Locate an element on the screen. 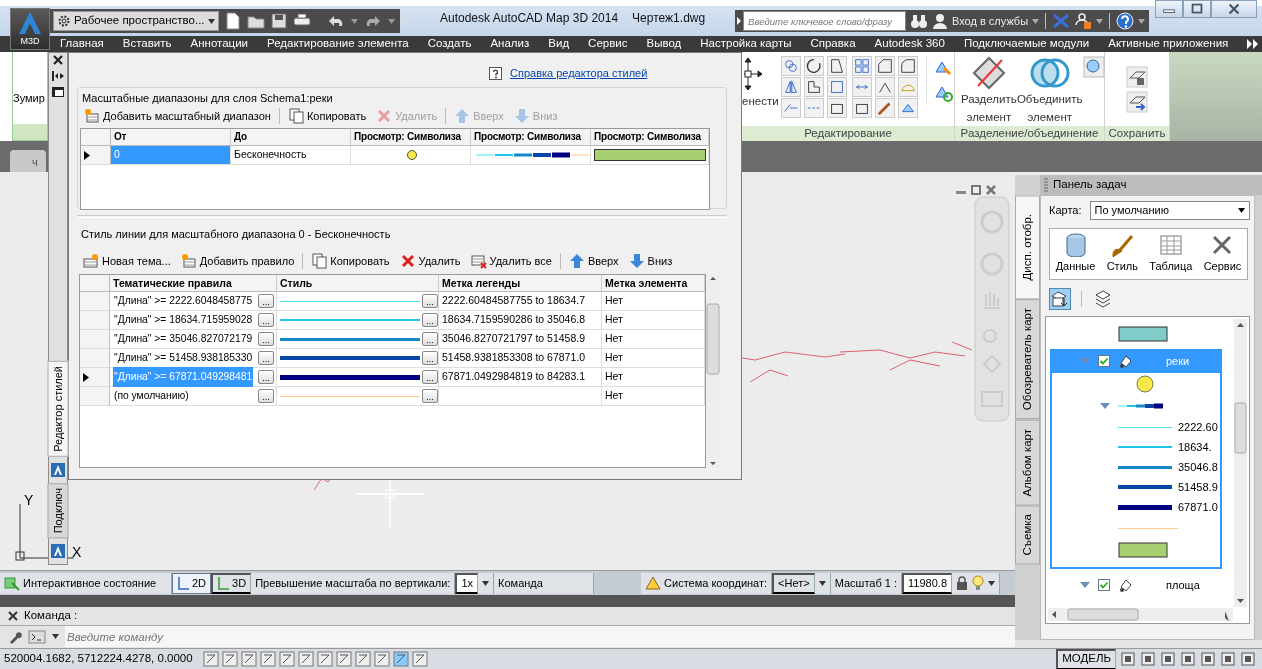 This screenshot has height=669, width=1262. menu-tab: Подключаемые модули is located at coordinates (1026, 44).